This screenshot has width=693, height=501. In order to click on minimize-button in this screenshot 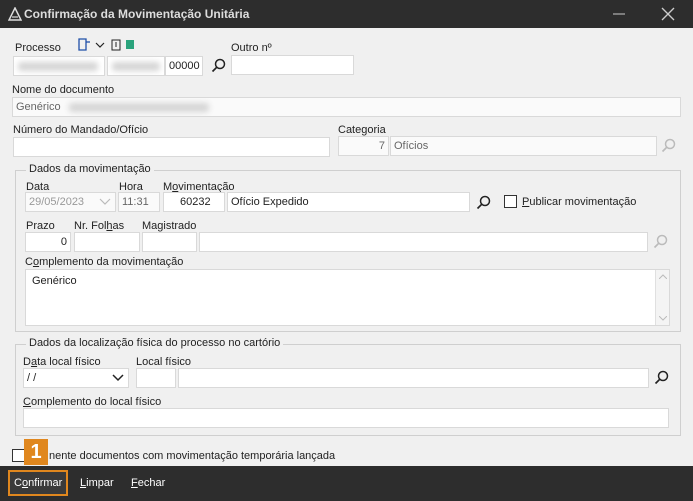, I will do `click(619, 14)`.